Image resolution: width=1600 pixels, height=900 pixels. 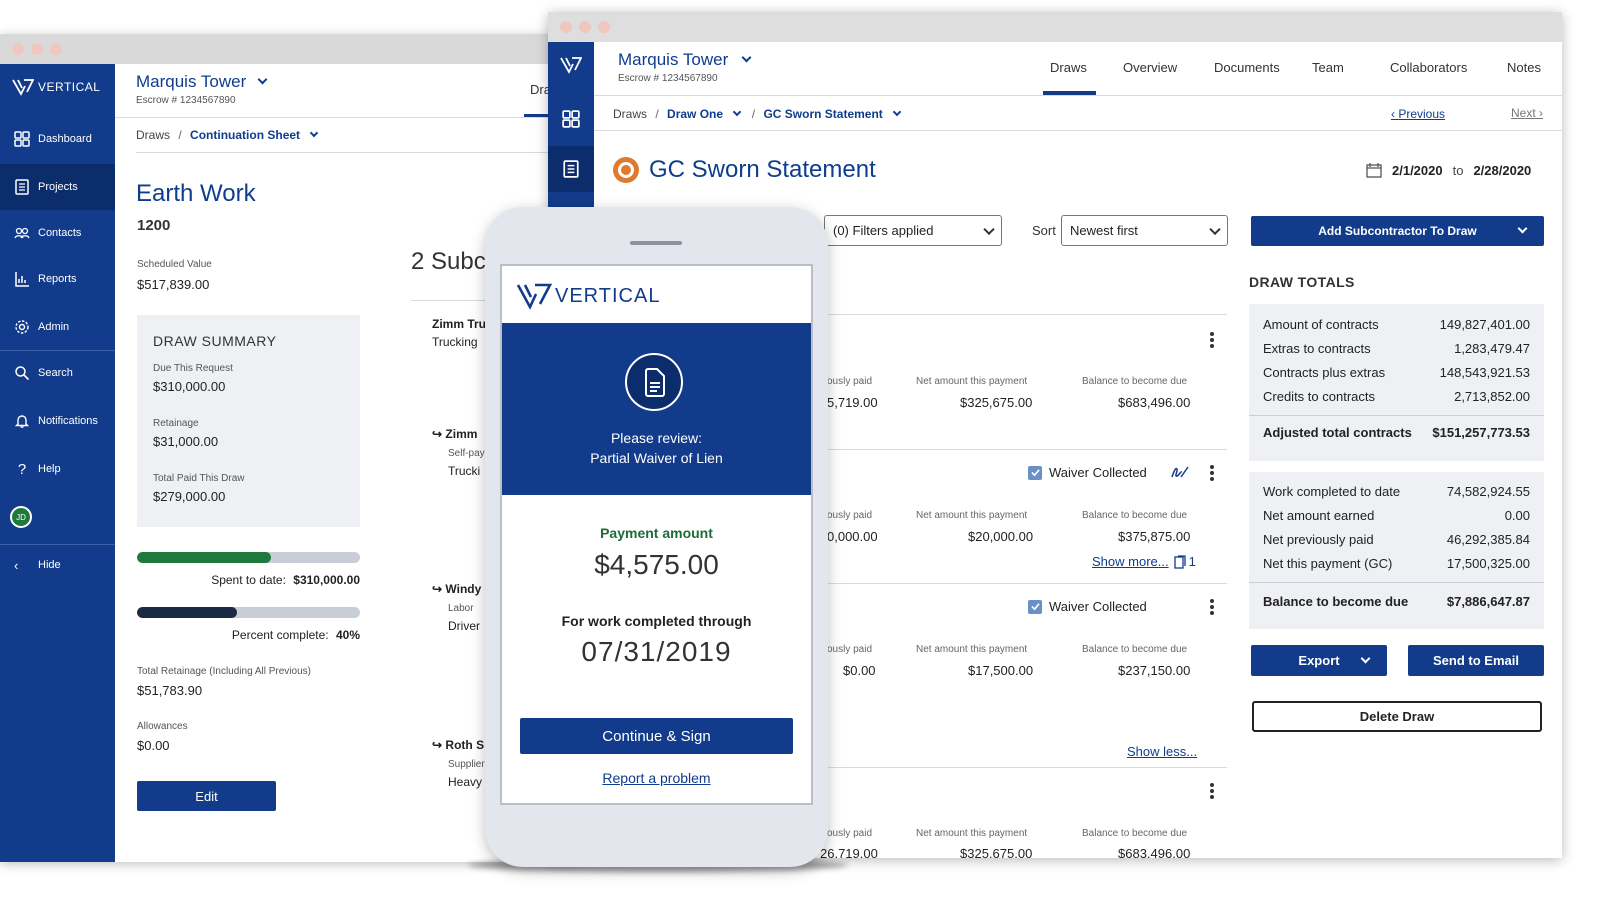 I want to click on attachment-icon, so click(x=1179, y=561).